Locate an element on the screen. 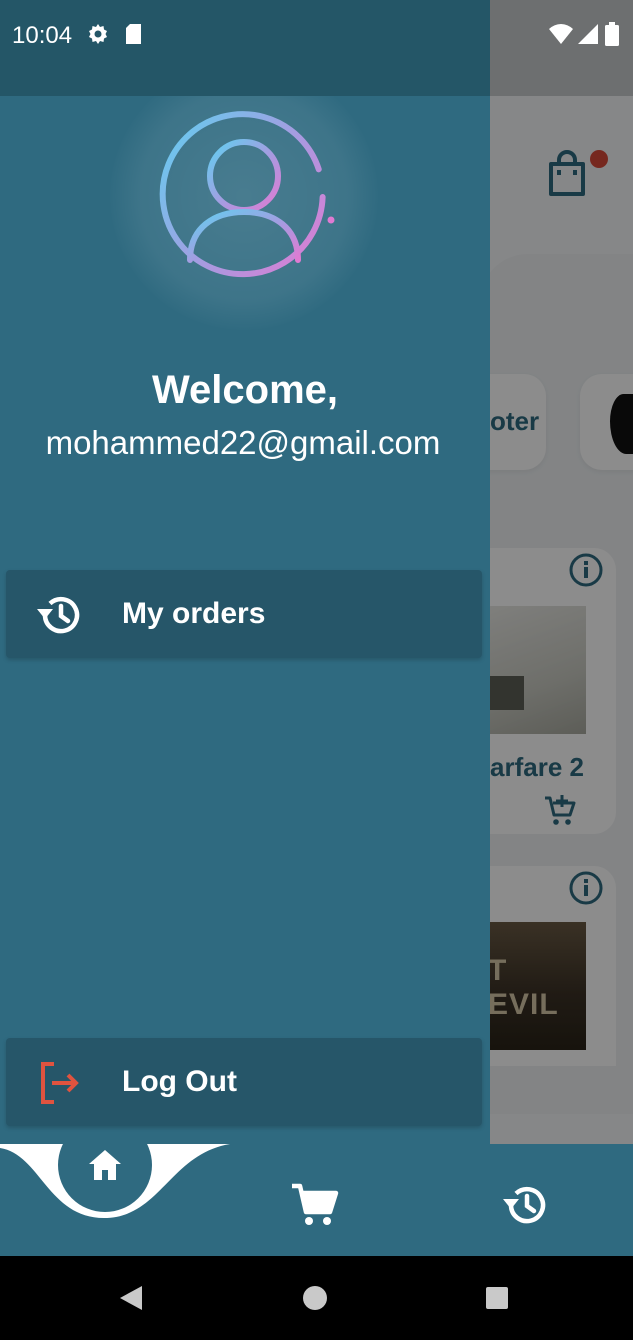 The width and height of the screenshot is (633, 1340). recents-icon is located at coordinates (497, 1298).